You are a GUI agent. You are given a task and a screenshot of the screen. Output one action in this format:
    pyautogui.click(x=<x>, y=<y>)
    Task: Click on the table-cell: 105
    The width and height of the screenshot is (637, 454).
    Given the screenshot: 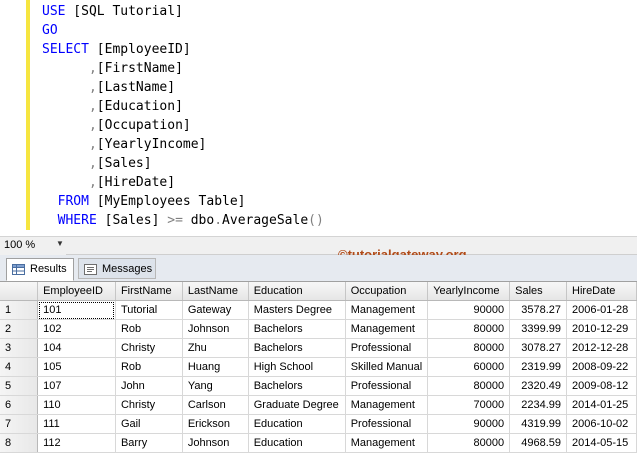 What is the action you would take?
    pyautogui.click(x=76, y=367)
    